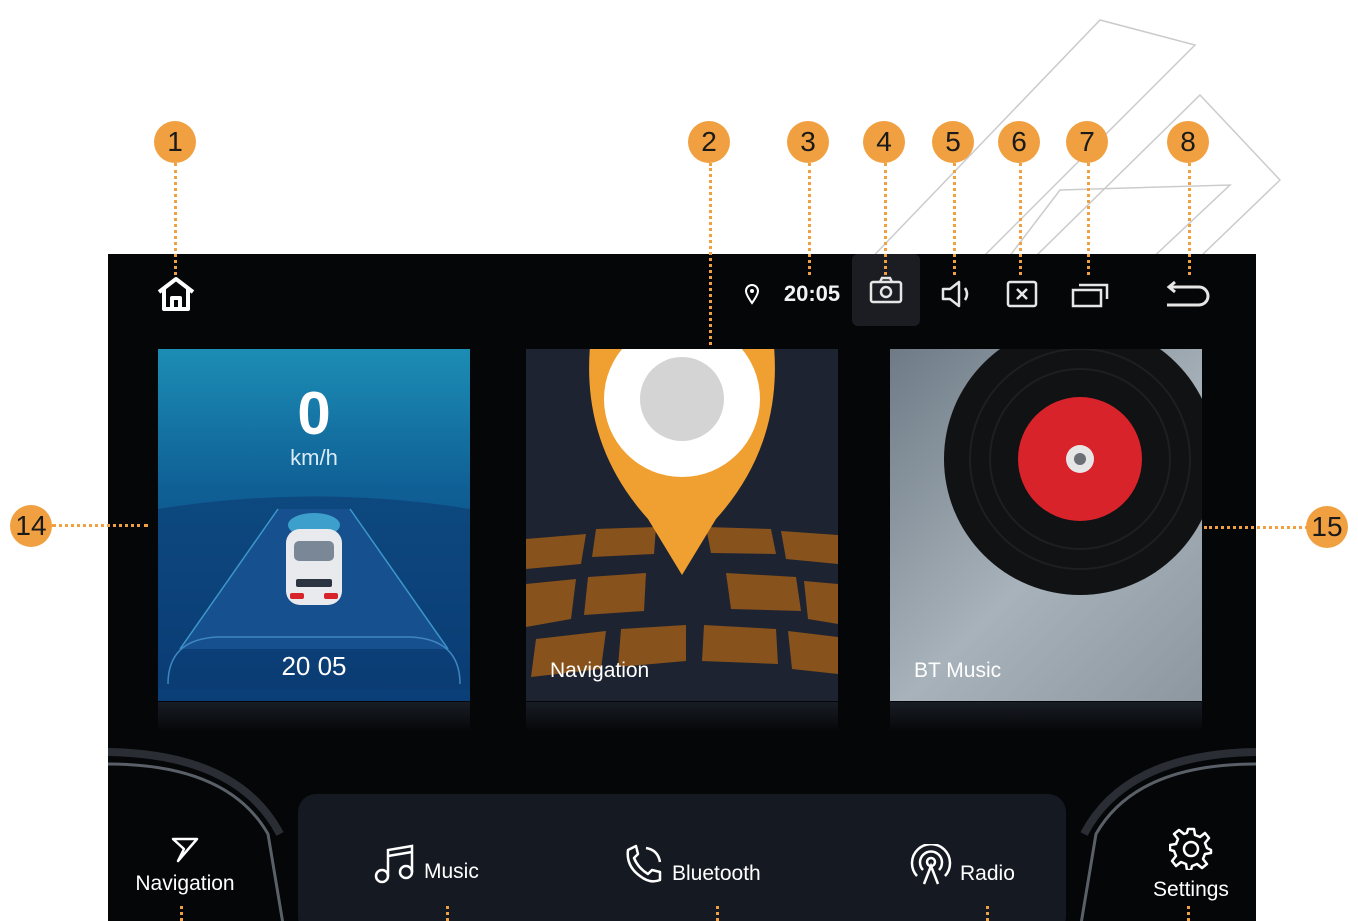  Describe the element at coordinates (682, 293) in the screenshot. I see `status-bar: 20:05` at that location.